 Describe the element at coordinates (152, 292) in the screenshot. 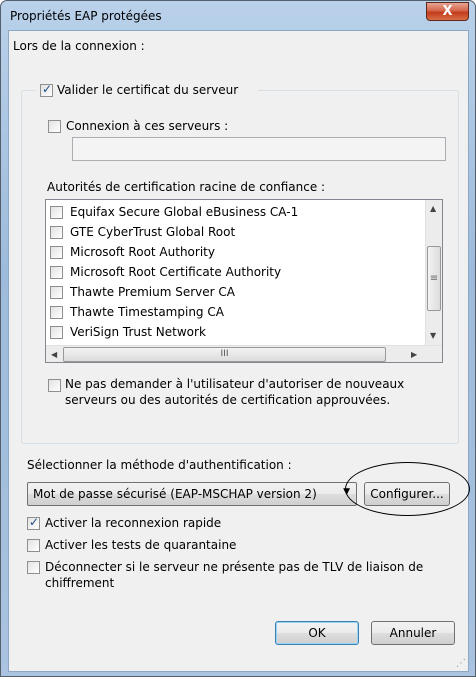

I see `root-ca-label-text: Thawte Premium Server CA` at that location.